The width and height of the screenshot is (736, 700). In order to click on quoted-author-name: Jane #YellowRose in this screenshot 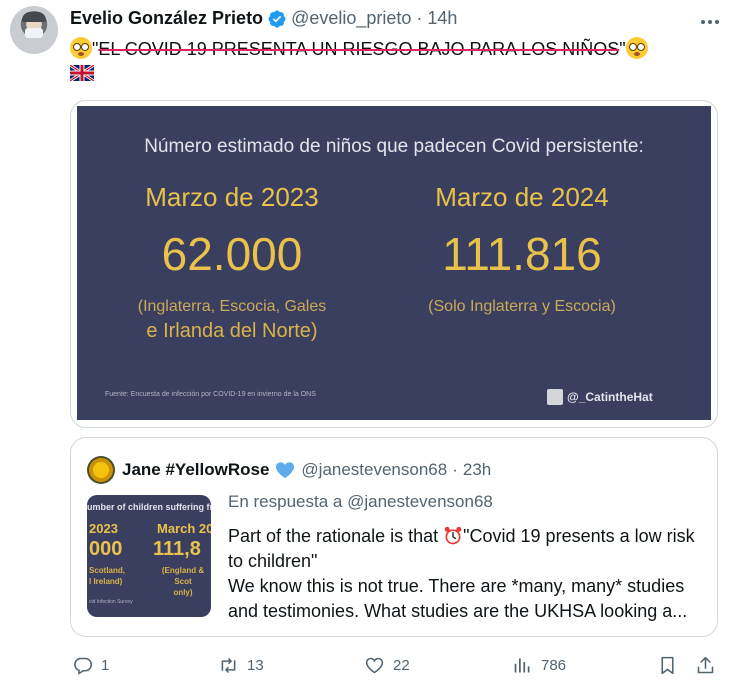, I will do `click(196, 469)`.